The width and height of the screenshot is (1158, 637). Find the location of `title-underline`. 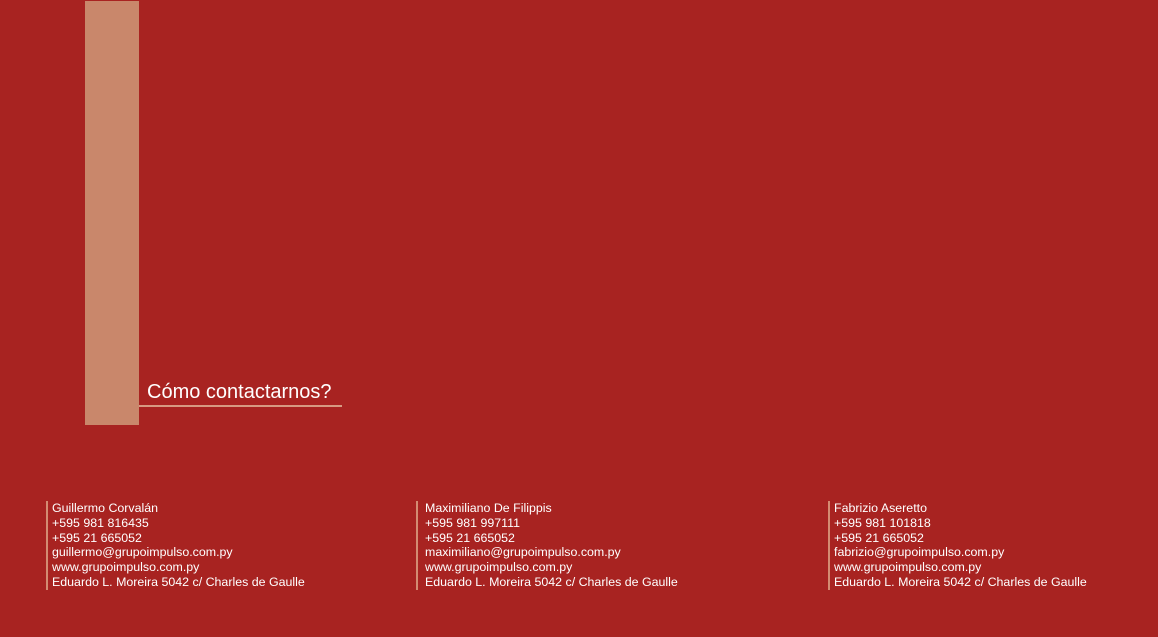

title-underline is located at coordinates (240, 406).